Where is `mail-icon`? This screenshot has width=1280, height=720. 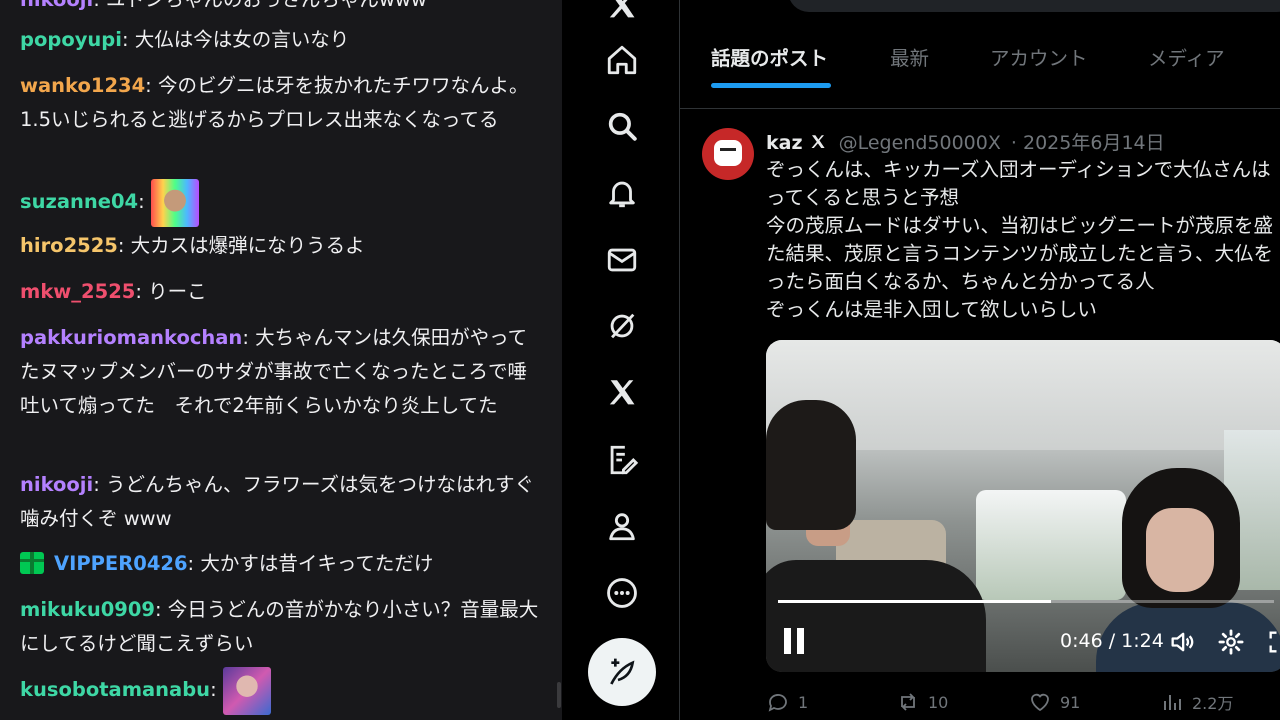
mail-icon is located at coordinates (622, 260).